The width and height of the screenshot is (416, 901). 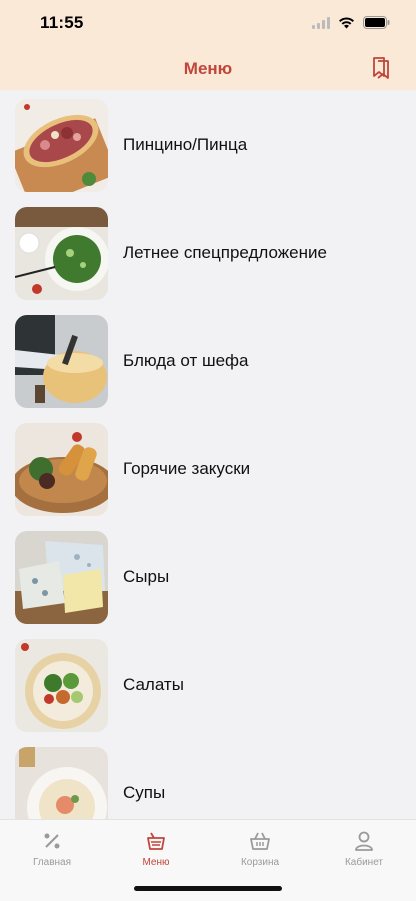 What do you see at coordinates (346, 22) in the screenshot?
I see `wifi-icon` at bounding box center [346, 22].